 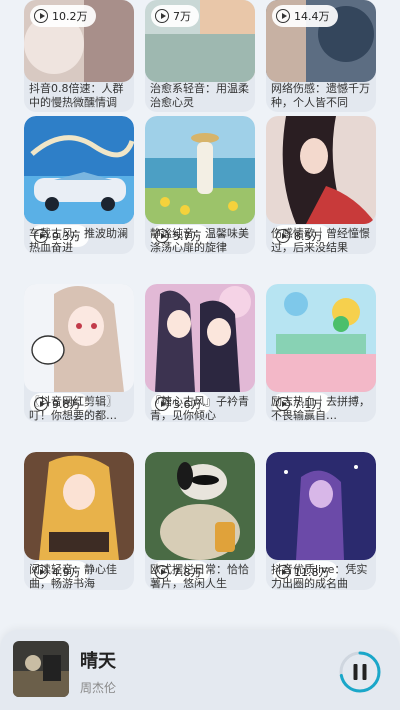 What do you see at coordinates (321, 56) in the screenshot?
I see `playlist-card: 14.4万 网络伤感：遗憾千万种，个人皆不同` at bounding box center [321, 56].